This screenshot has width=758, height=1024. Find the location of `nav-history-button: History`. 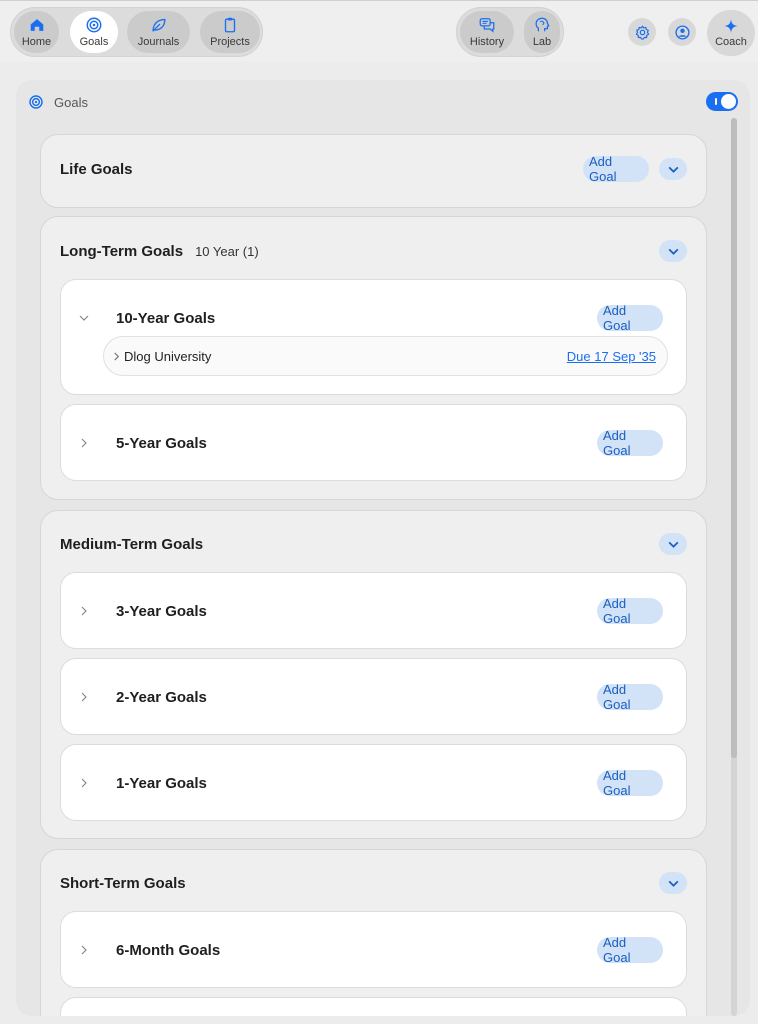

nav-history-button: History is located at coordinates (487, 32).